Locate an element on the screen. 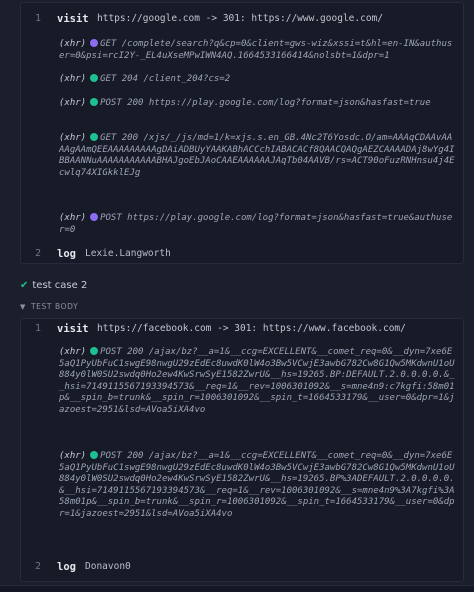  check-icon: ✔ is located at coordinates (24, 285).